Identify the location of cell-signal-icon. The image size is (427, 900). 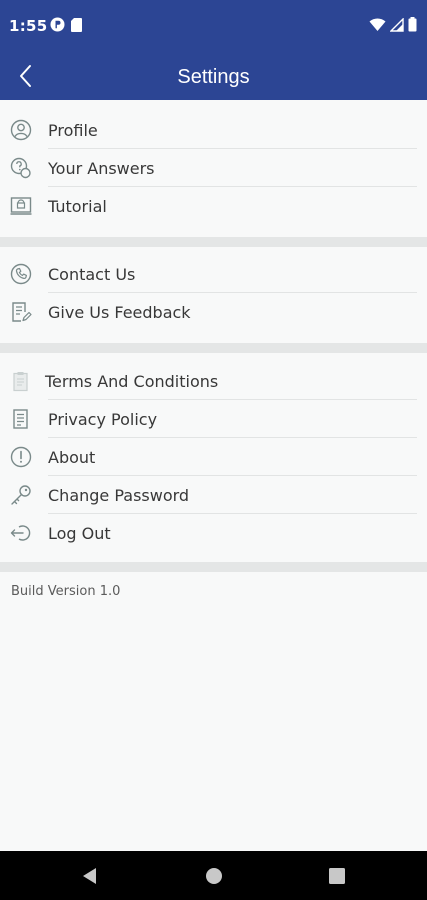
(397, 24).